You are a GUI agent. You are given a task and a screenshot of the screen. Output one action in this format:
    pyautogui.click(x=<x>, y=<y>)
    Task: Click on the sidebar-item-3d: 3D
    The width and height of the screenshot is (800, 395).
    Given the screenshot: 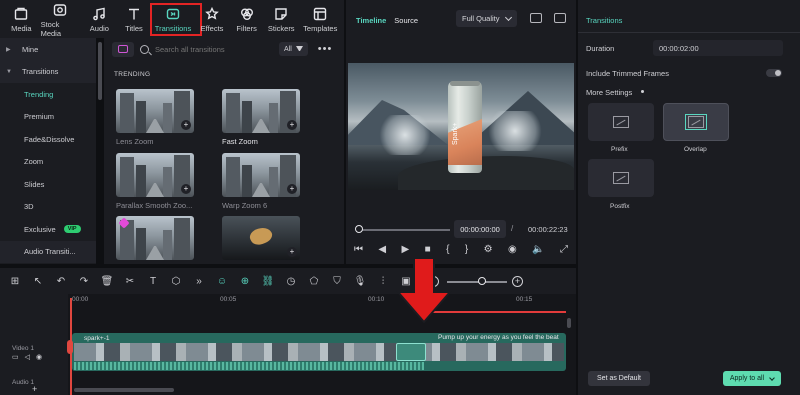 What is the action you would take?
    pyautogui.click(x=48, y=207)
    